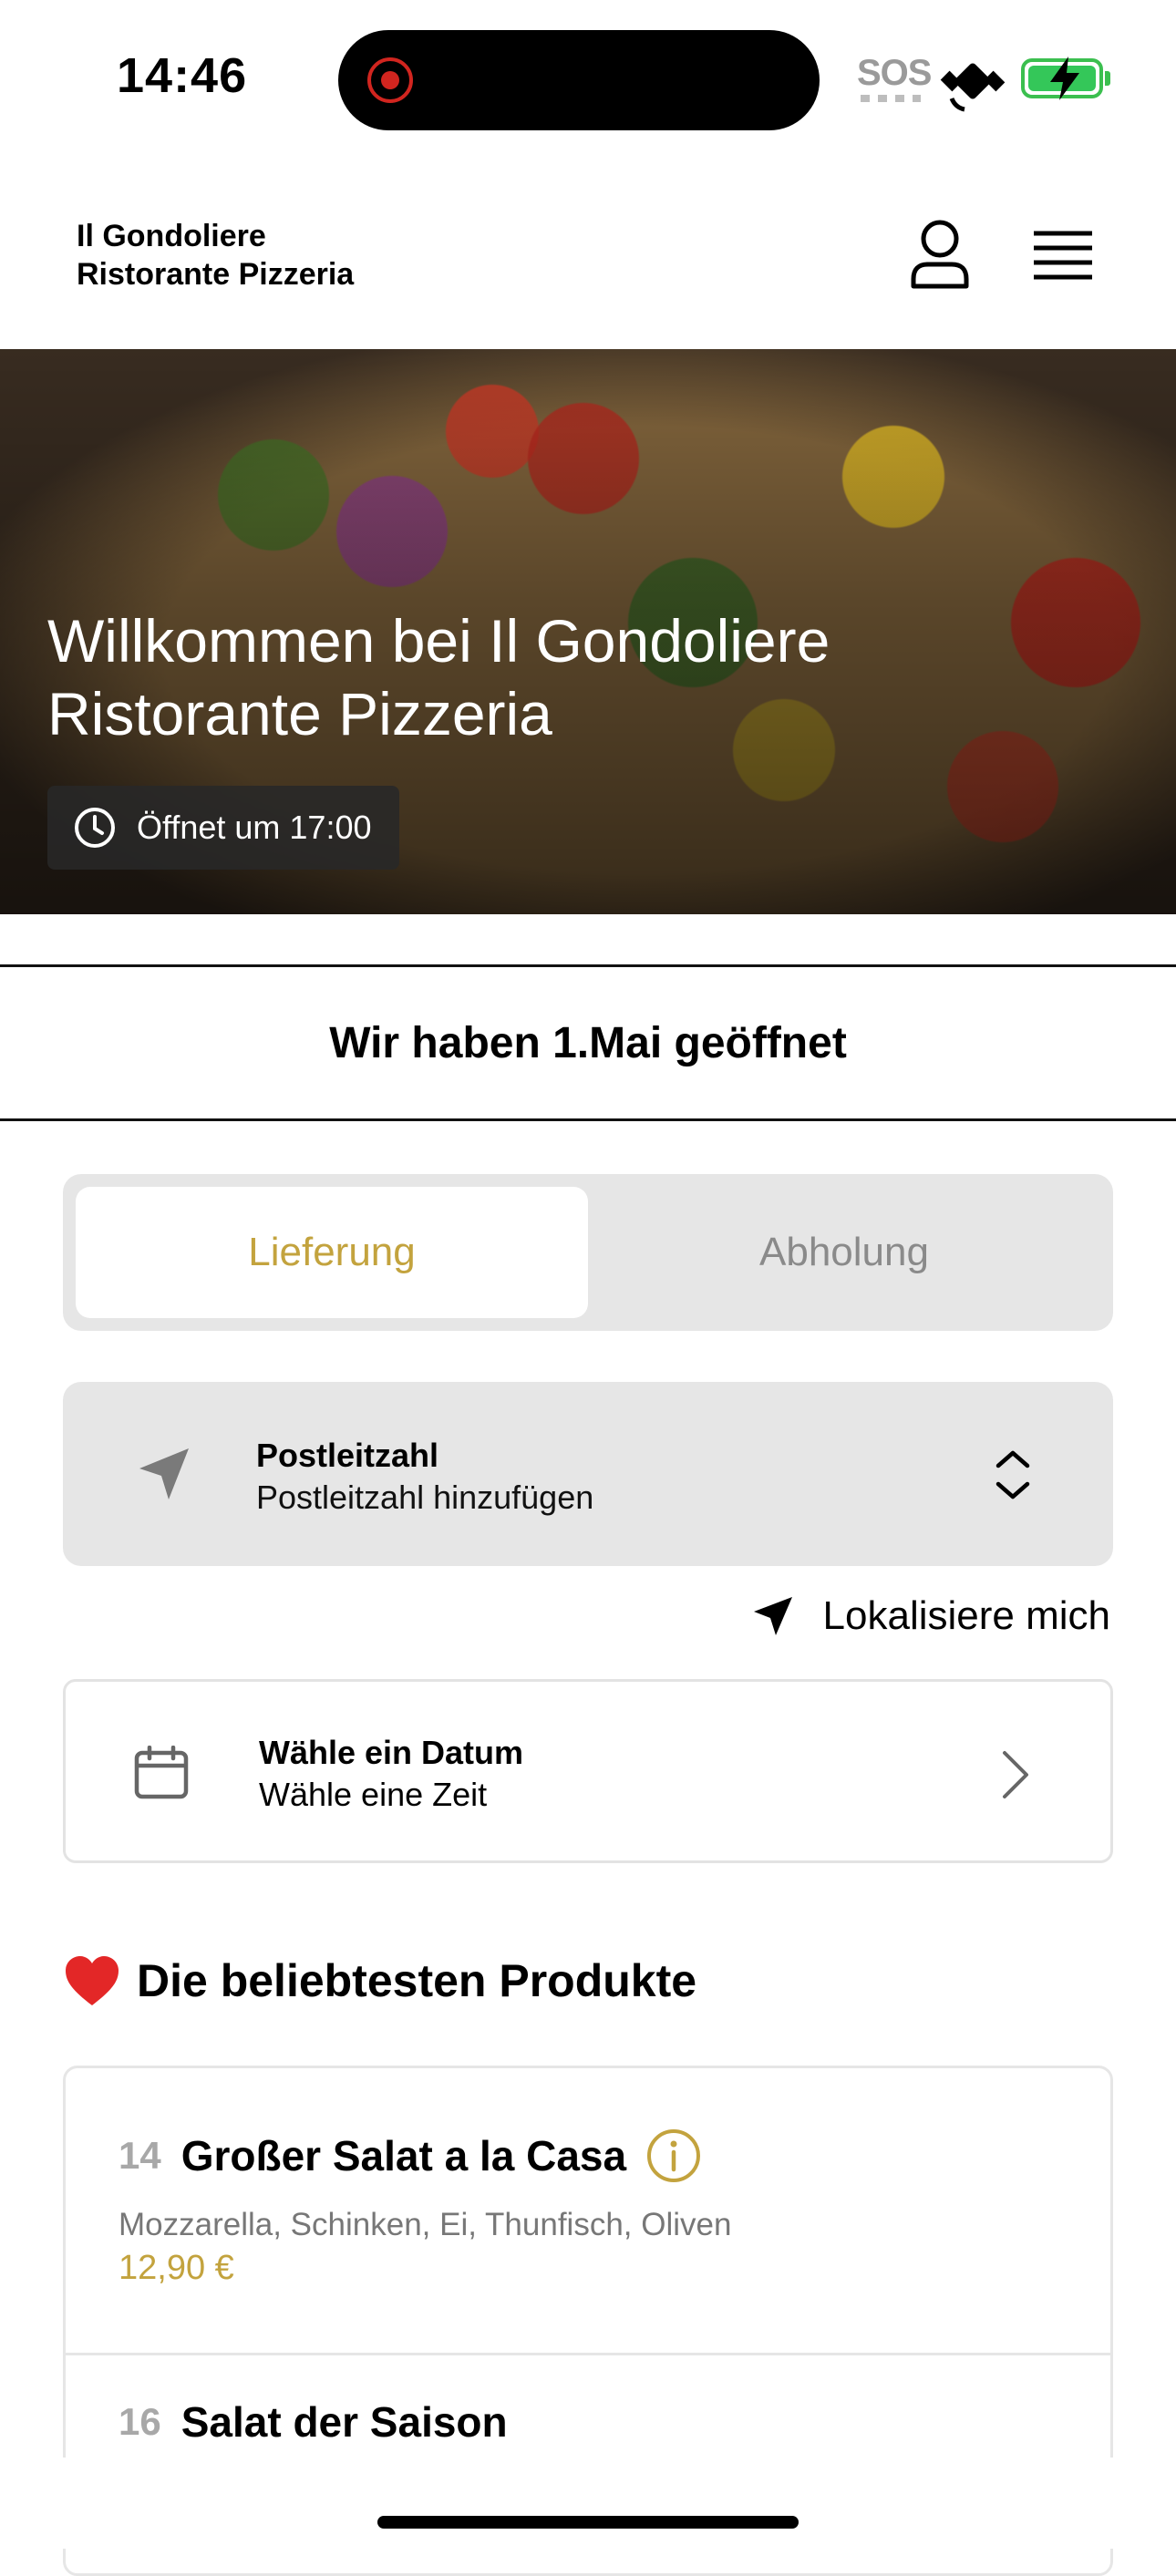 The image size is (1176, 2576). What do you see at coordinates (588, 2522) in the screenshot?
I see `home-indicator` at bounding box center [588, 2522].